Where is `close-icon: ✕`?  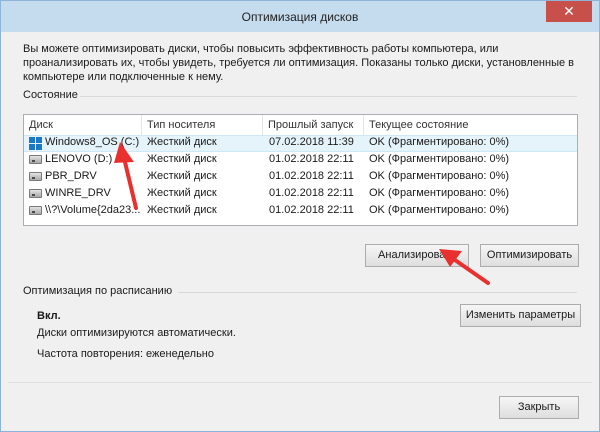
close-icon: ✕ is located at coordinates (569, 11).